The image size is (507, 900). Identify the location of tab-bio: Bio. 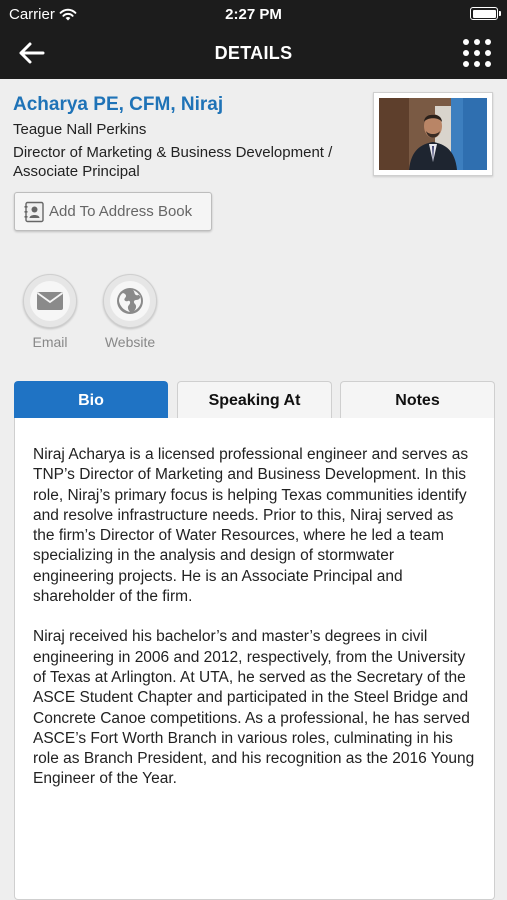
(91, 400).